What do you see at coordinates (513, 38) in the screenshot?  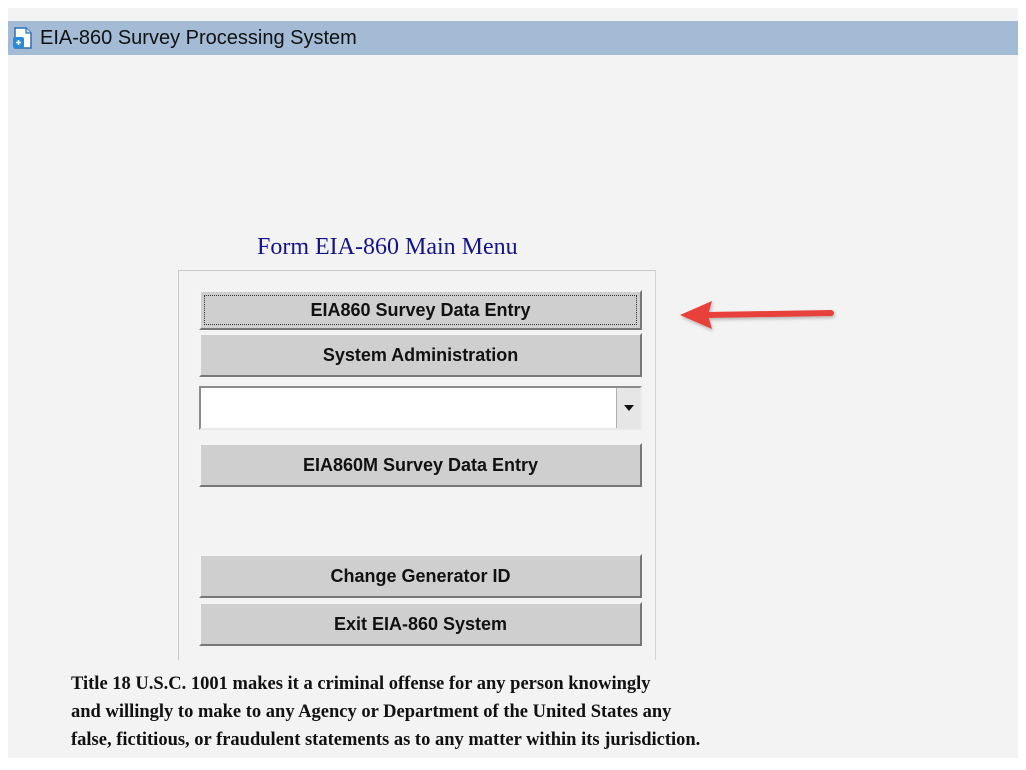 I see `title-bar: EIA-860 Survey Processing System` at bounding box center [513, 38].